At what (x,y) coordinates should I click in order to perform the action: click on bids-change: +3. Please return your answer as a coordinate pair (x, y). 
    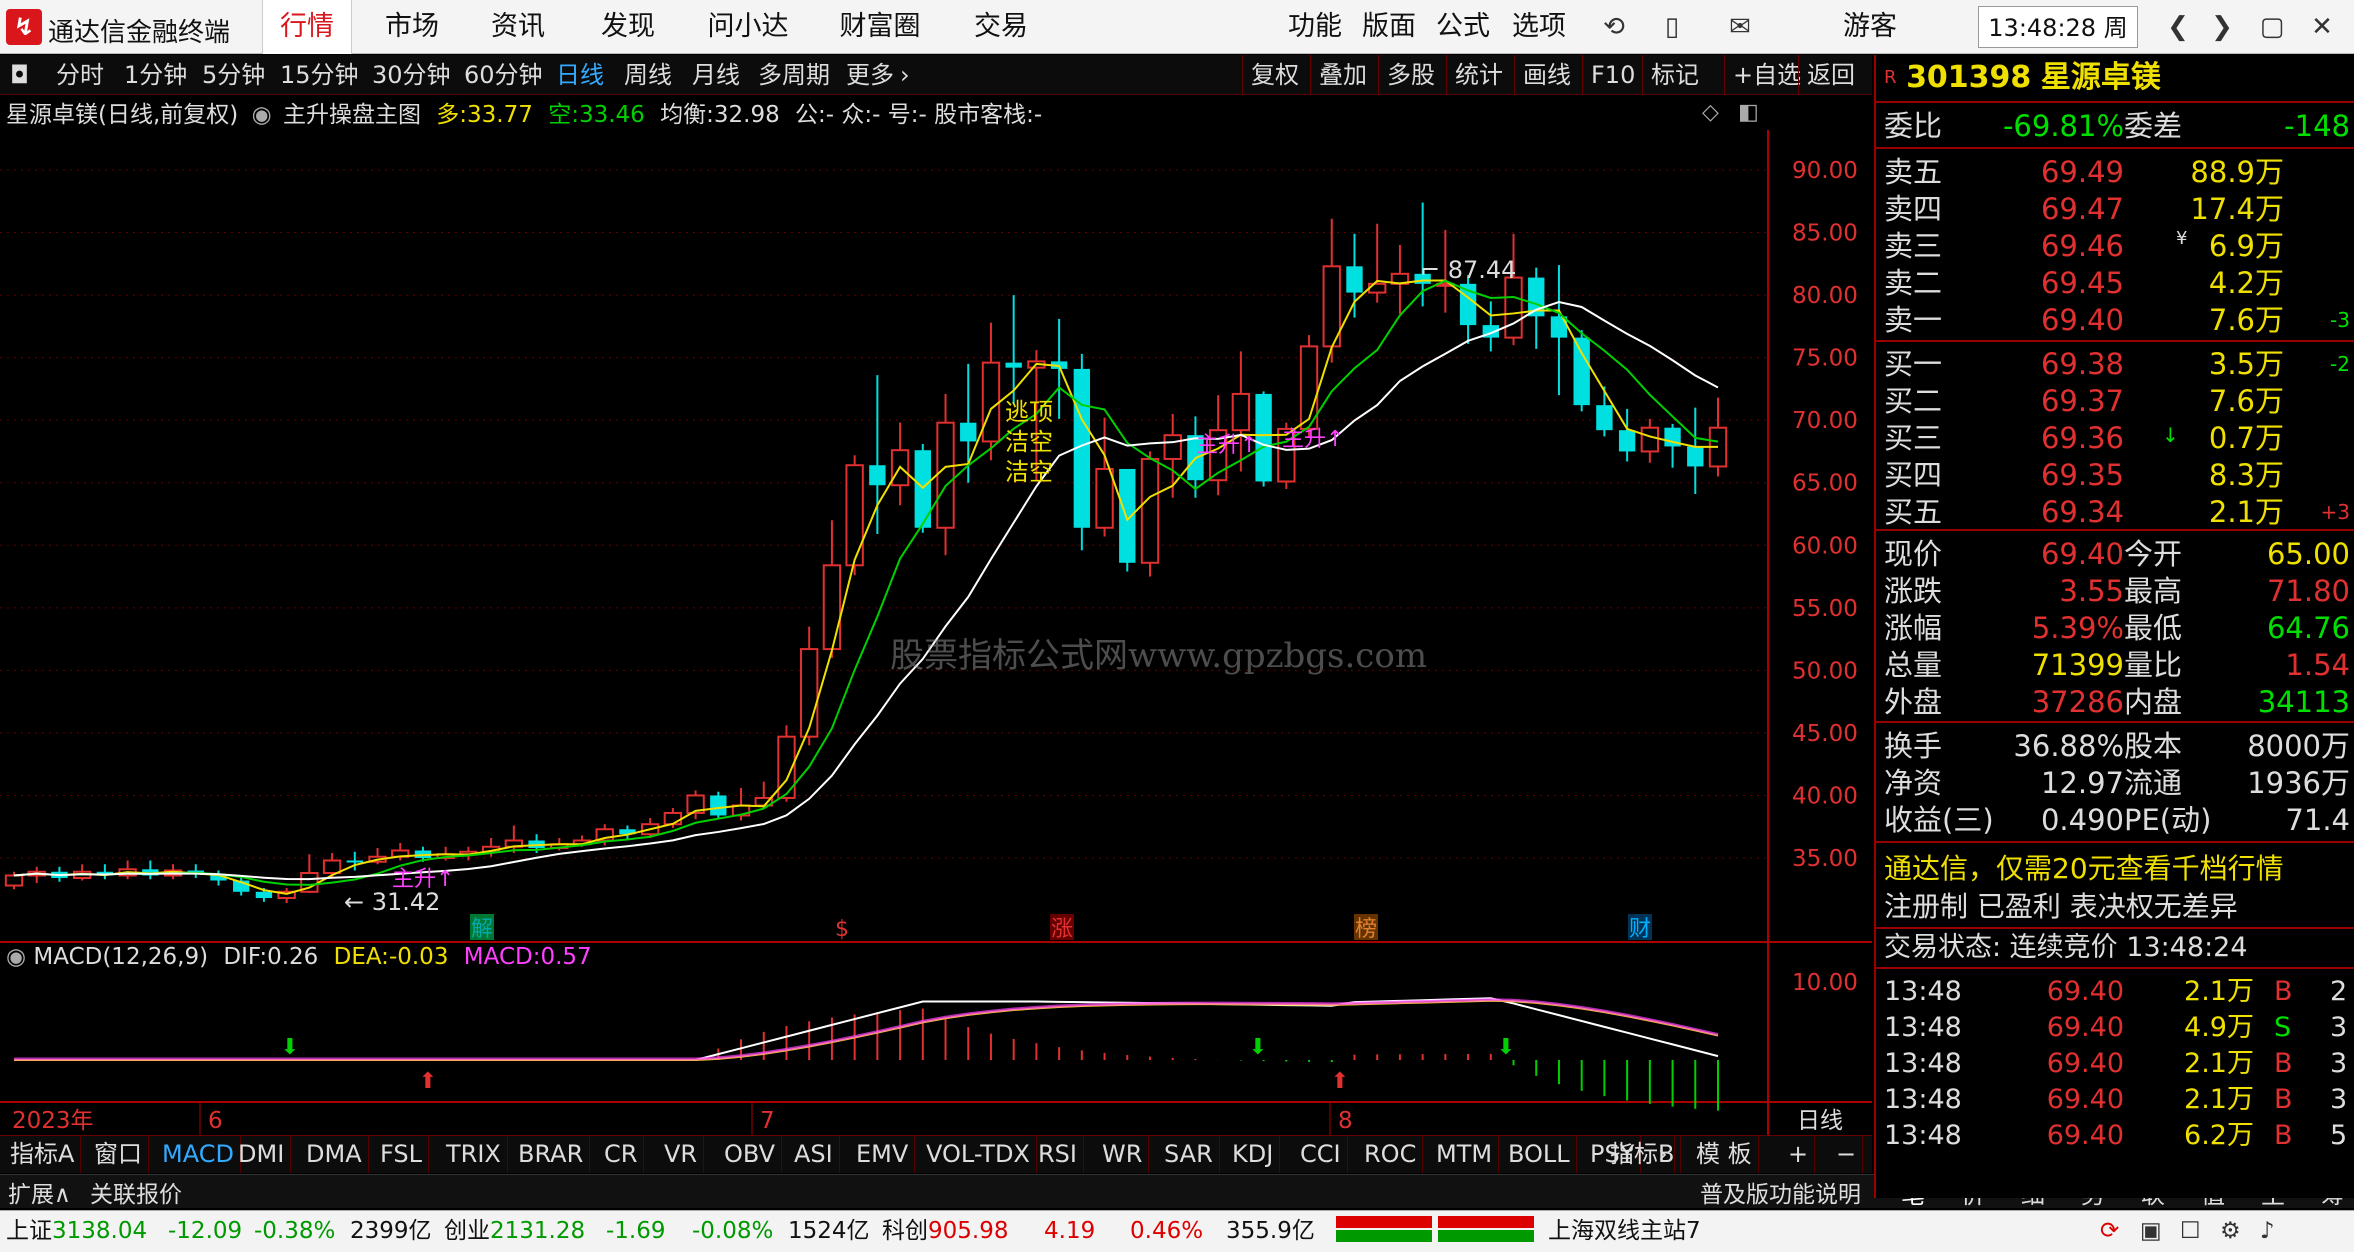
    Looking at the image, I should click on (2335, 512).